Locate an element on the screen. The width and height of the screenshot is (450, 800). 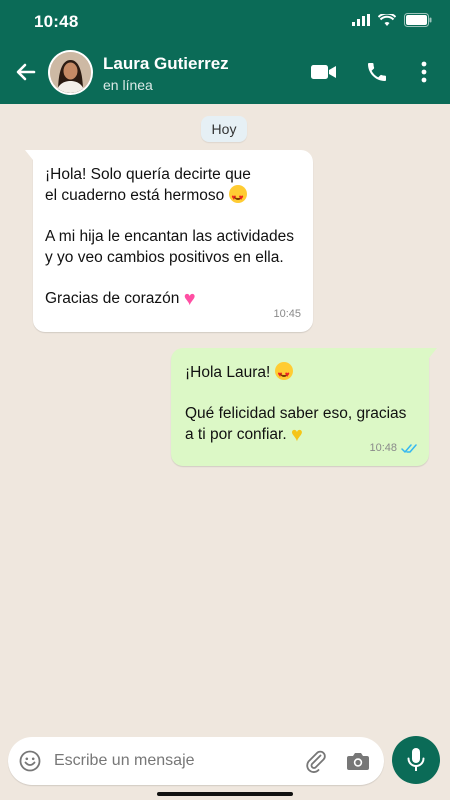
battery-icon is located at coordinates (418, 20).